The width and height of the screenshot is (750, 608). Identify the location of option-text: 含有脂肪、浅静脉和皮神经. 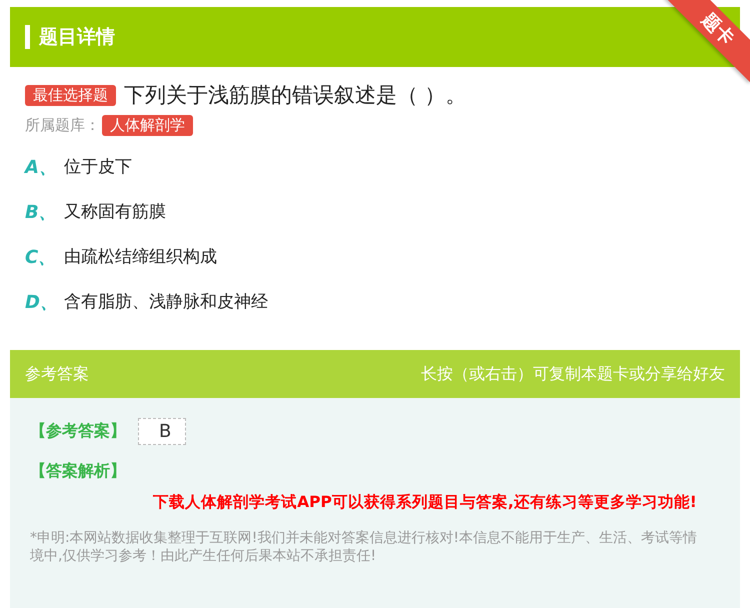
(166, 302).